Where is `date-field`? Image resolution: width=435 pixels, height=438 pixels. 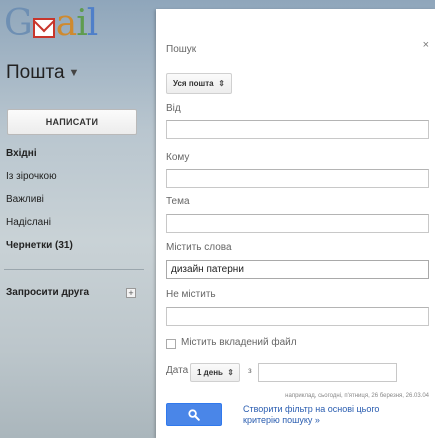
date-field is located at coordinates (327, 372).